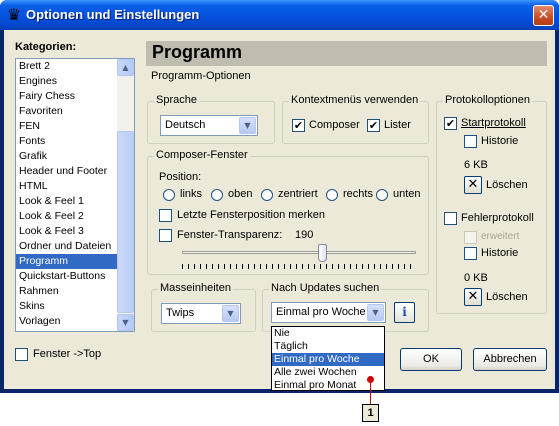 This screenshot has width=559, height=426. Describe the element at coordinates (201, 76) in the screenshot. I see `panel-subtitle: Programm-Optionen` at that location.